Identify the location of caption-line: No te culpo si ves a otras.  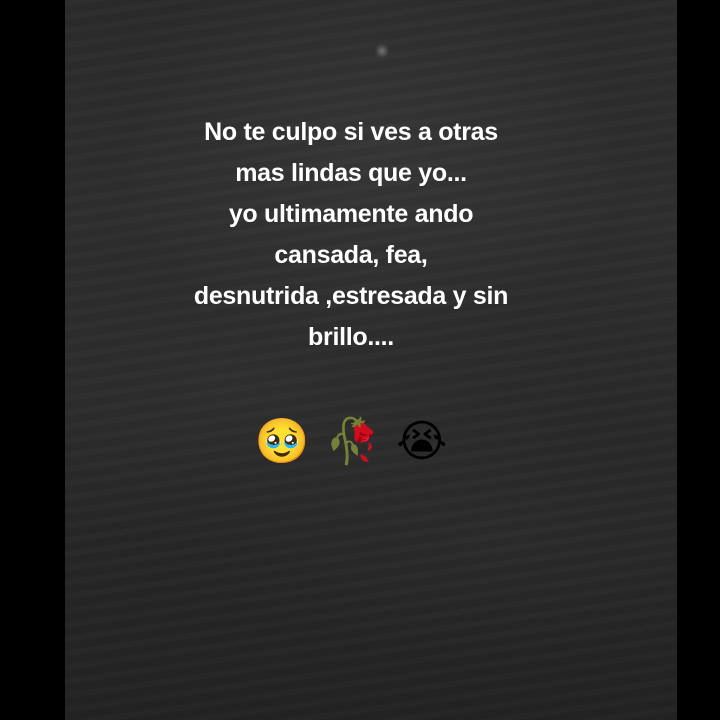
(351, 132).